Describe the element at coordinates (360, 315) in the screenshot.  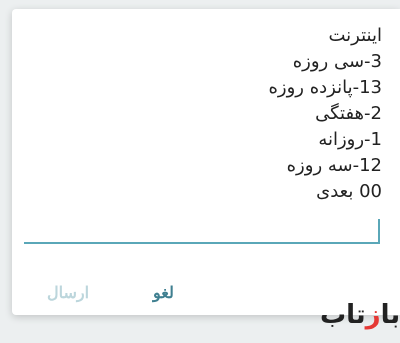
I see `watermark-logo: بازتاب` at that location.